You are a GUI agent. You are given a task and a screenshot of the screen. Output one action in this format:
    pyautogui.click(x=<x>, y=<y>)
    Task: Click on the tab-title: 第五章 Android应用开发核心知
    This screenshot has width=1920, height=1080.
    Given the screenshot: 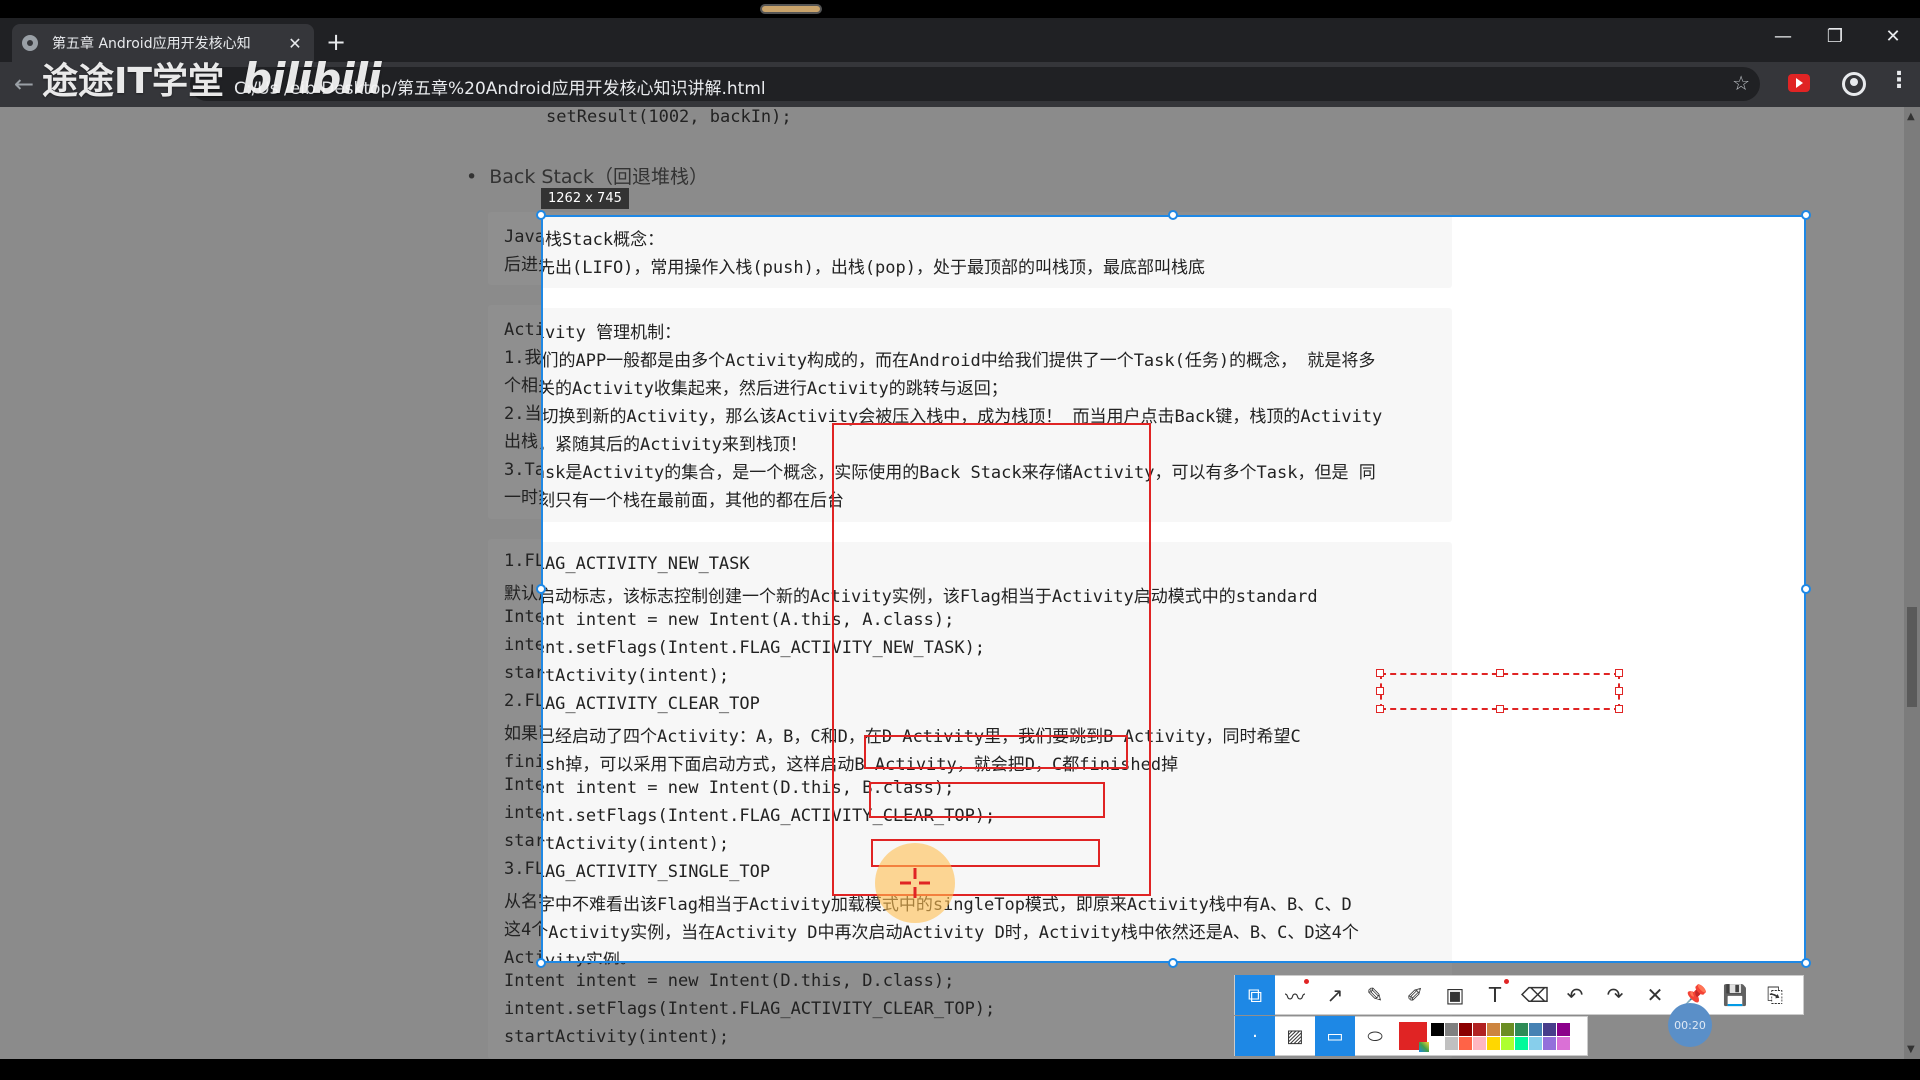 What is the action you would take?
    pyautogui.click(x=151, y=44)
    